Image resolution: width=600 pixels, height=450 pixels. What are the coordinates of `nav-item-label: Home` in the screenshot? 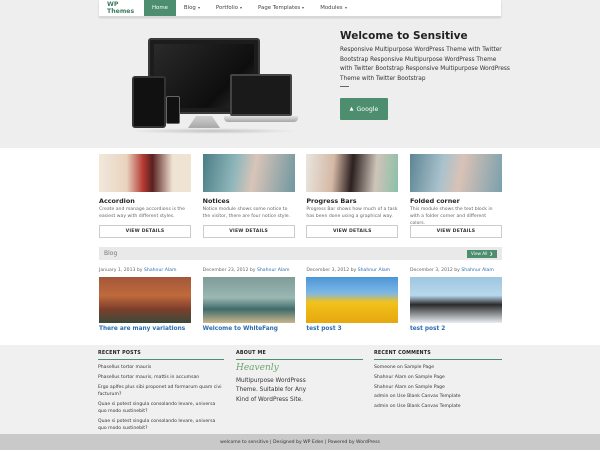 It's located at (160, 8).